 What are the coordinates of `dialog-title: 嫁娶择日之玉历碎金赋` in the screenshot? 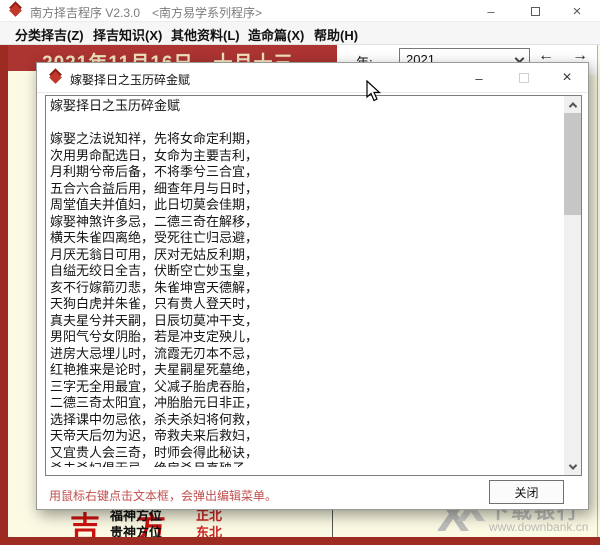 It's located at (130, 80).